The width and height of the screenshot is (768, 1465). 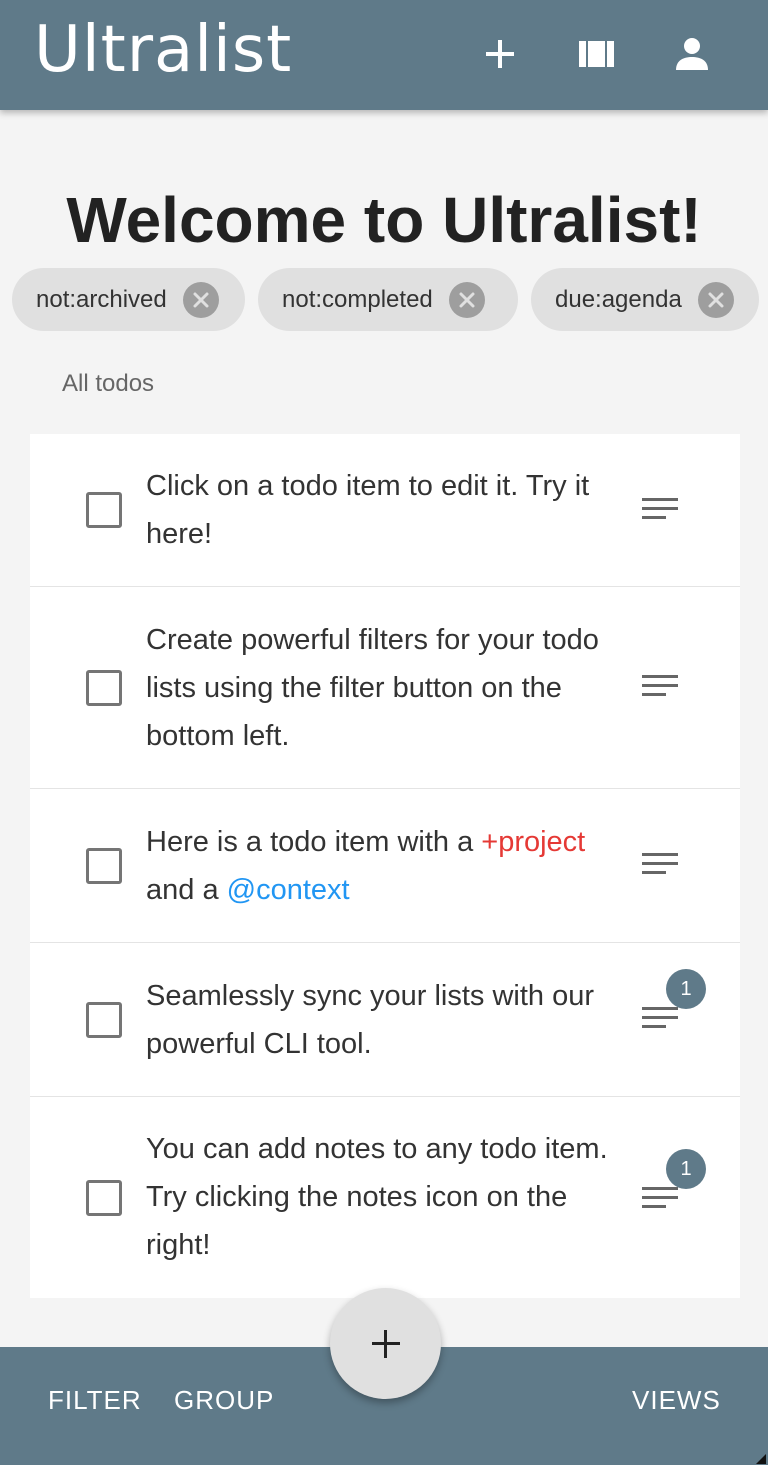 I want to click on add-todo-button, so click(x=500, y=54).